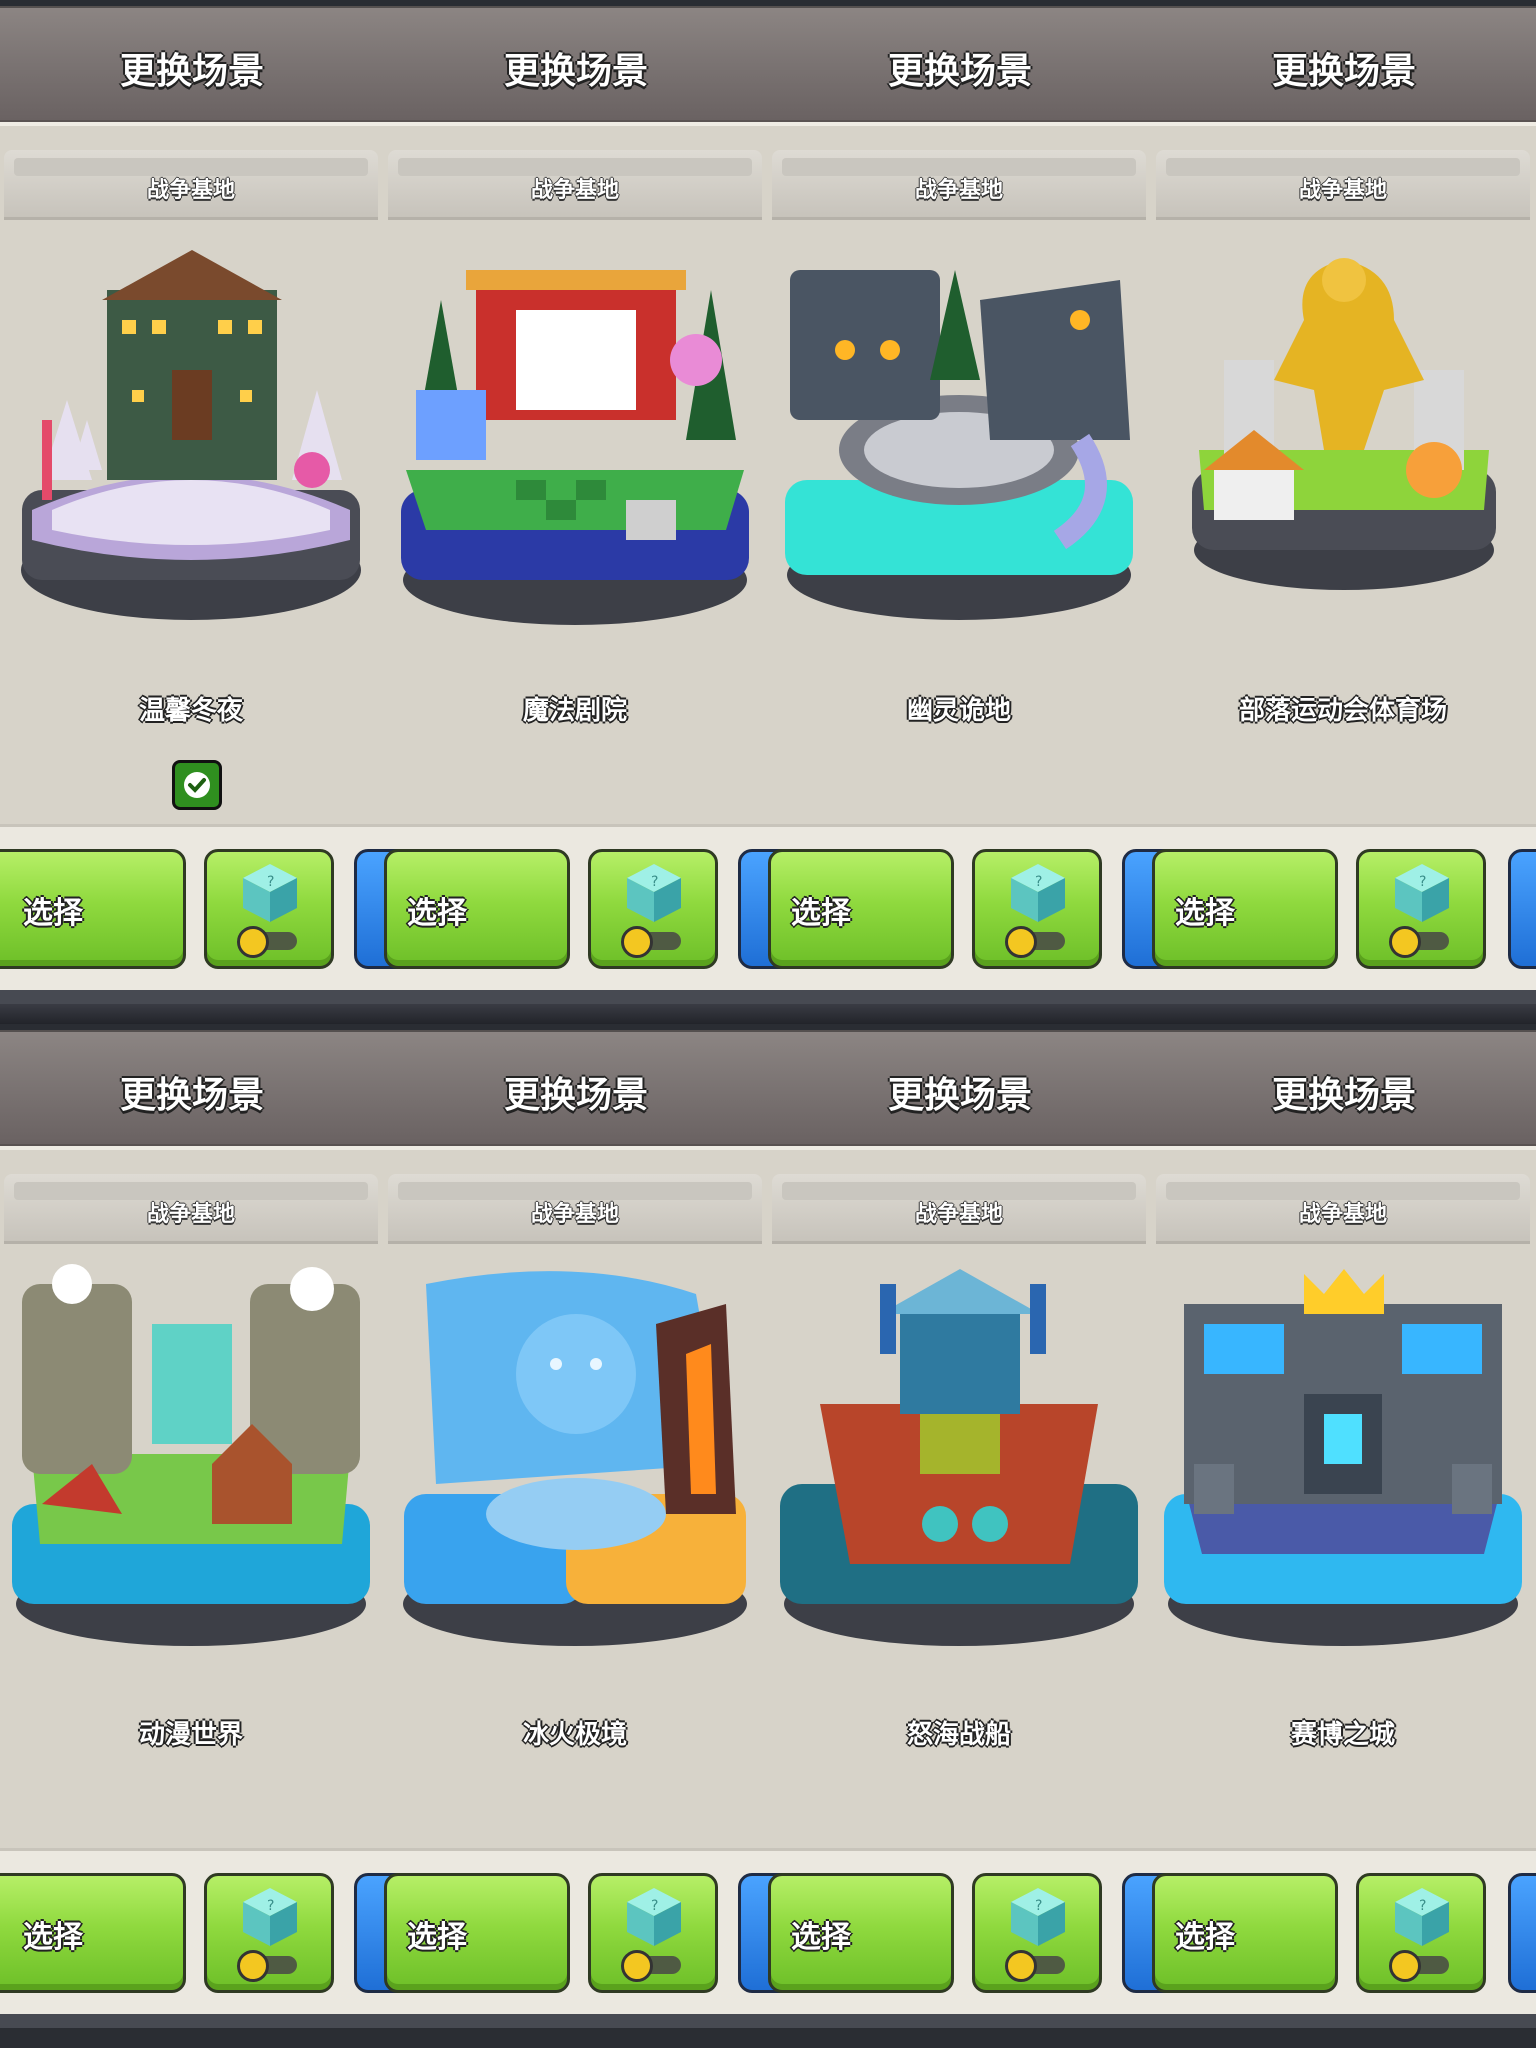 The width and height of the screenshot is (1536, 2048). What do you see at coordinates (958, 711) in the screenshot?
I see `scene-name: 幽灵诡地` at bounding box center [958, 711].